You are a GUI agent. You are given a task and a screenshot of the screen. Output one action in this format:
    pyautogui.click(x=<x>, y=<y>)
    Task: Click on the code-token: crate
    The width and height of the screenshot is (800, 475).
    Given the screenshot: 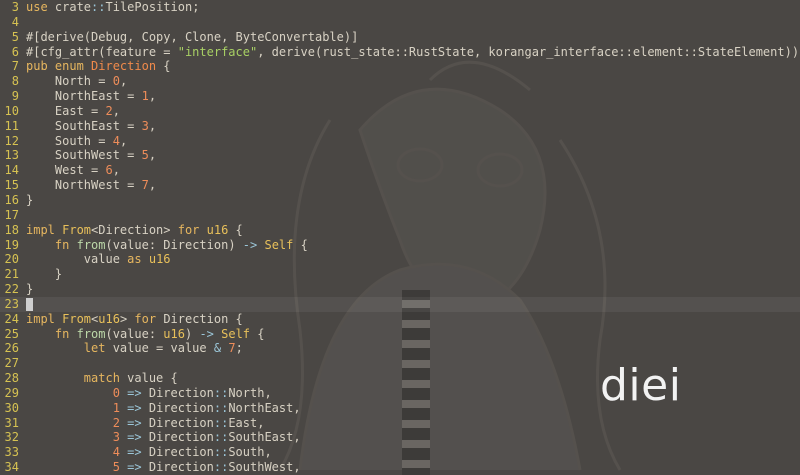 What is the action you would take?
    pyautogui.click(x=69, y=7)
    